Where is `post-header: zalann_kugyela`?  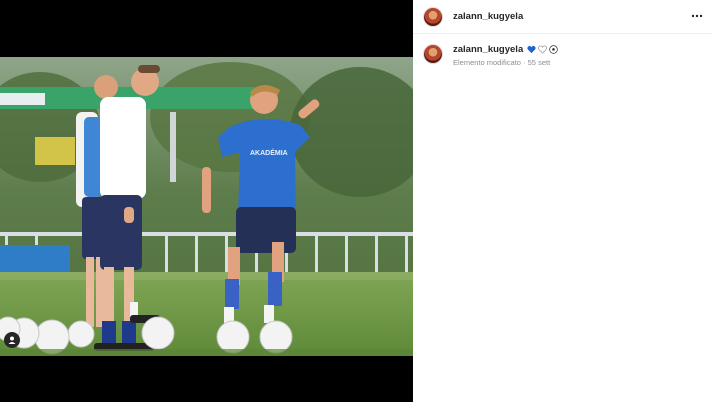
post-header: zalann_kugyela is located at coordinates (562, 17).